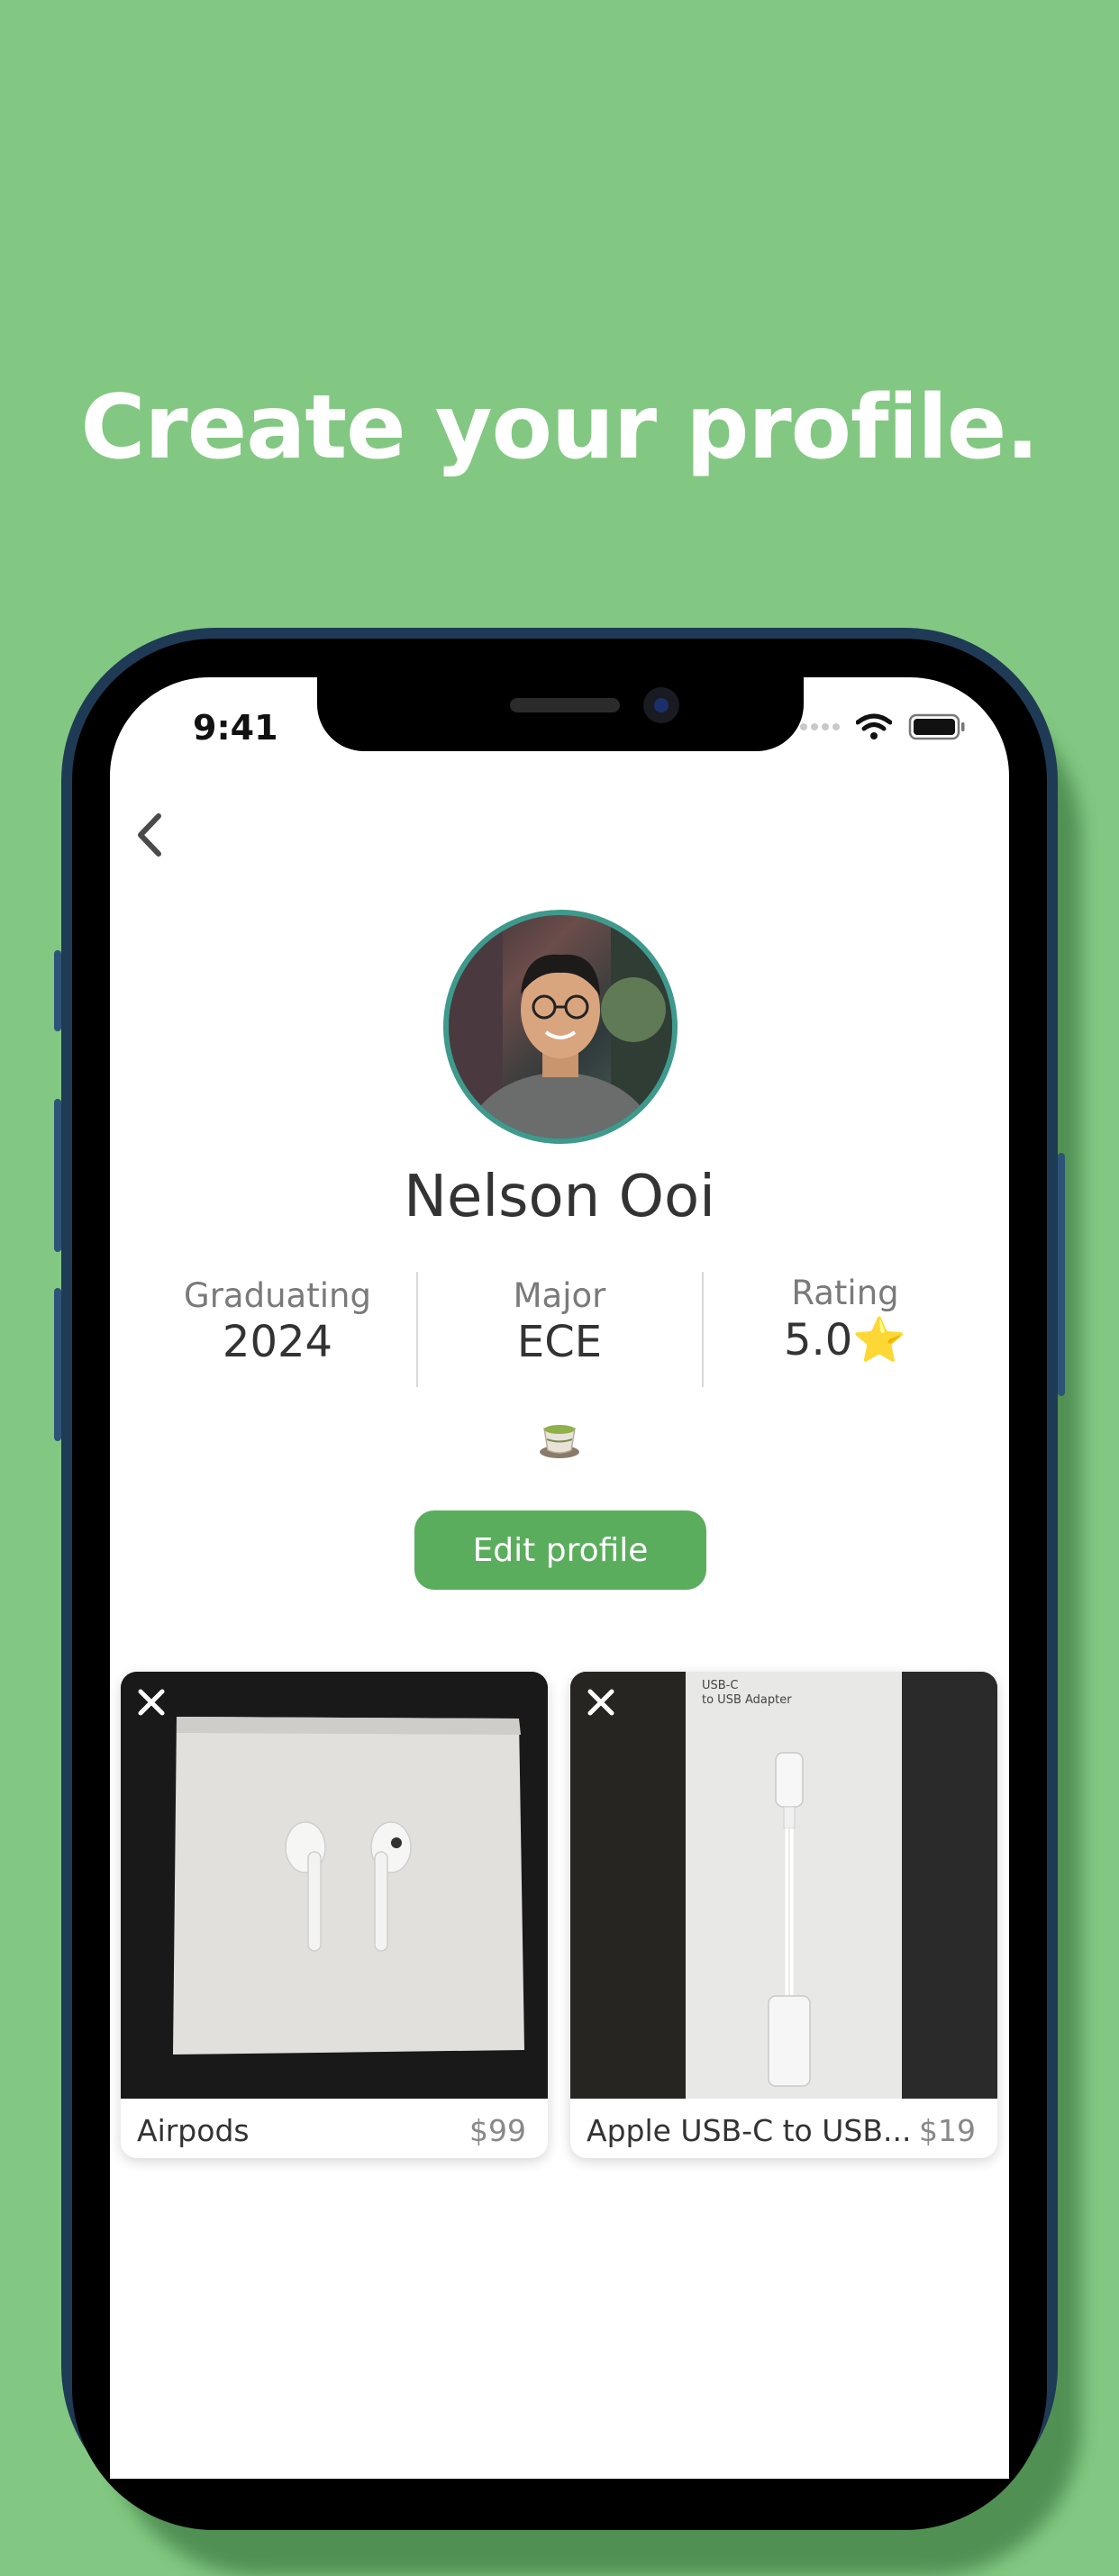 This screenshot has height=2576, width=1119. I want to click on notch, so click(560, 714).